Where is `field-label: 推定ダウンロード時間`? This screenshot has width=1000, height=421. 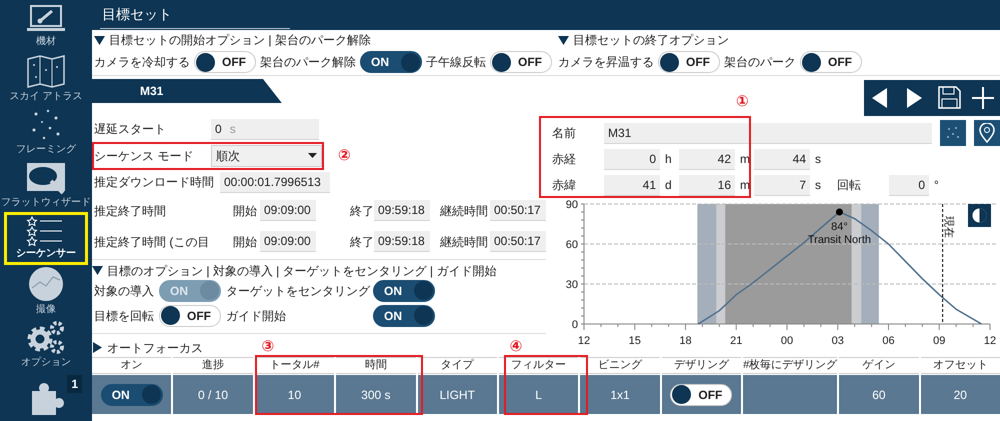
field-label: 推定ダウンロード時間 is located at coordinates (154, 183).